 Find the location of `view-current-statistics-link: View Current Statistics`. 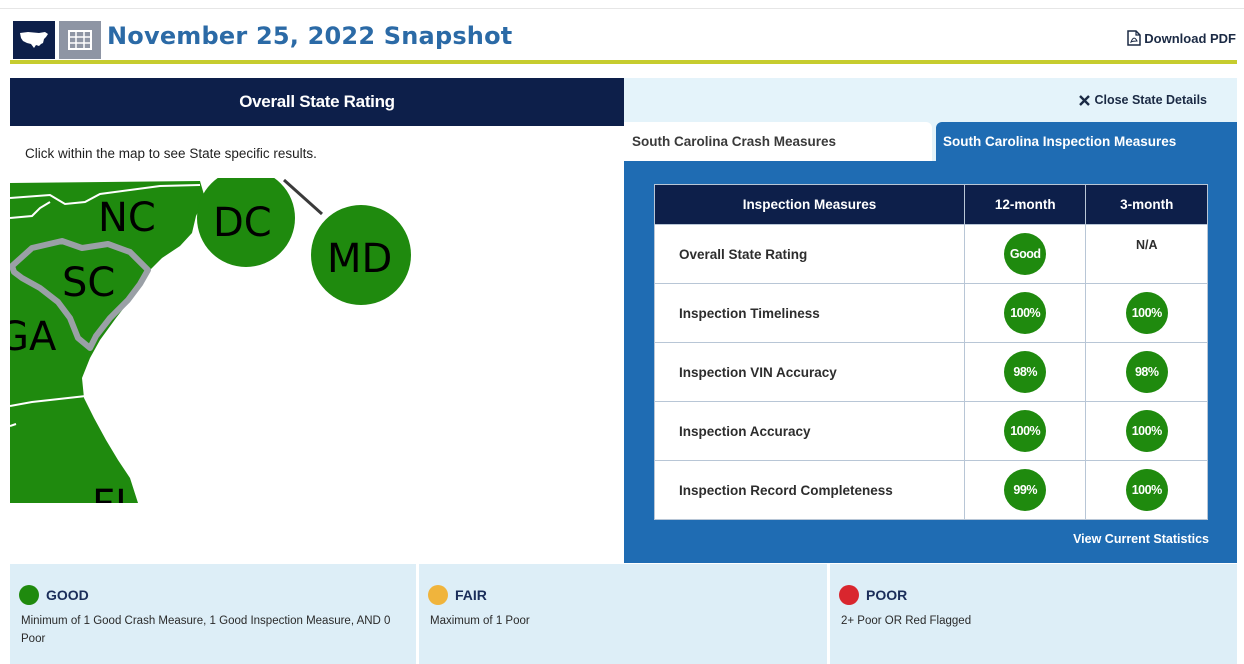

view-current-statistics-link: View Current Statistics is located at coordinates (1141, 539).